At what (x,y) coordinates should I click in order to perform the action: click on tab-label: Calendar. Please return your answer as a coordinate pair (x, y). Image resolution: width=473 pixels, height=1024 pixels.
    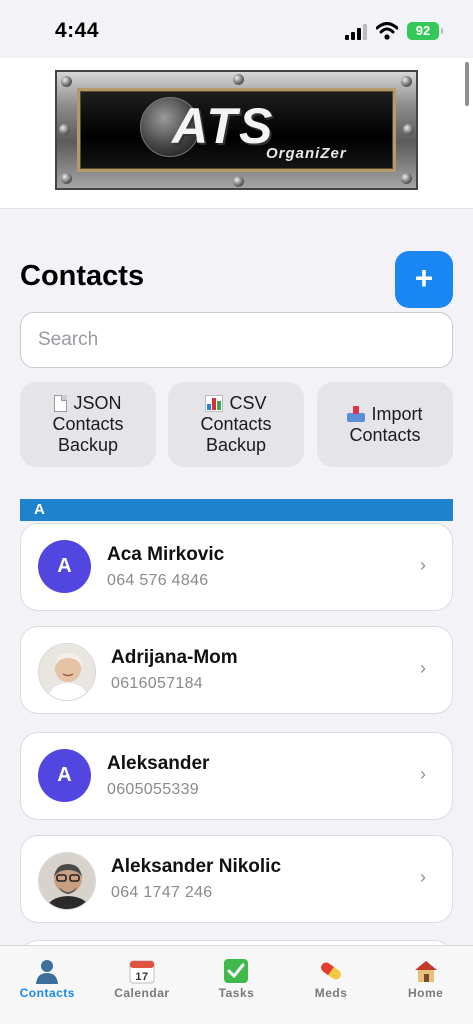
    Looking at the image, I should click on (142, 993).